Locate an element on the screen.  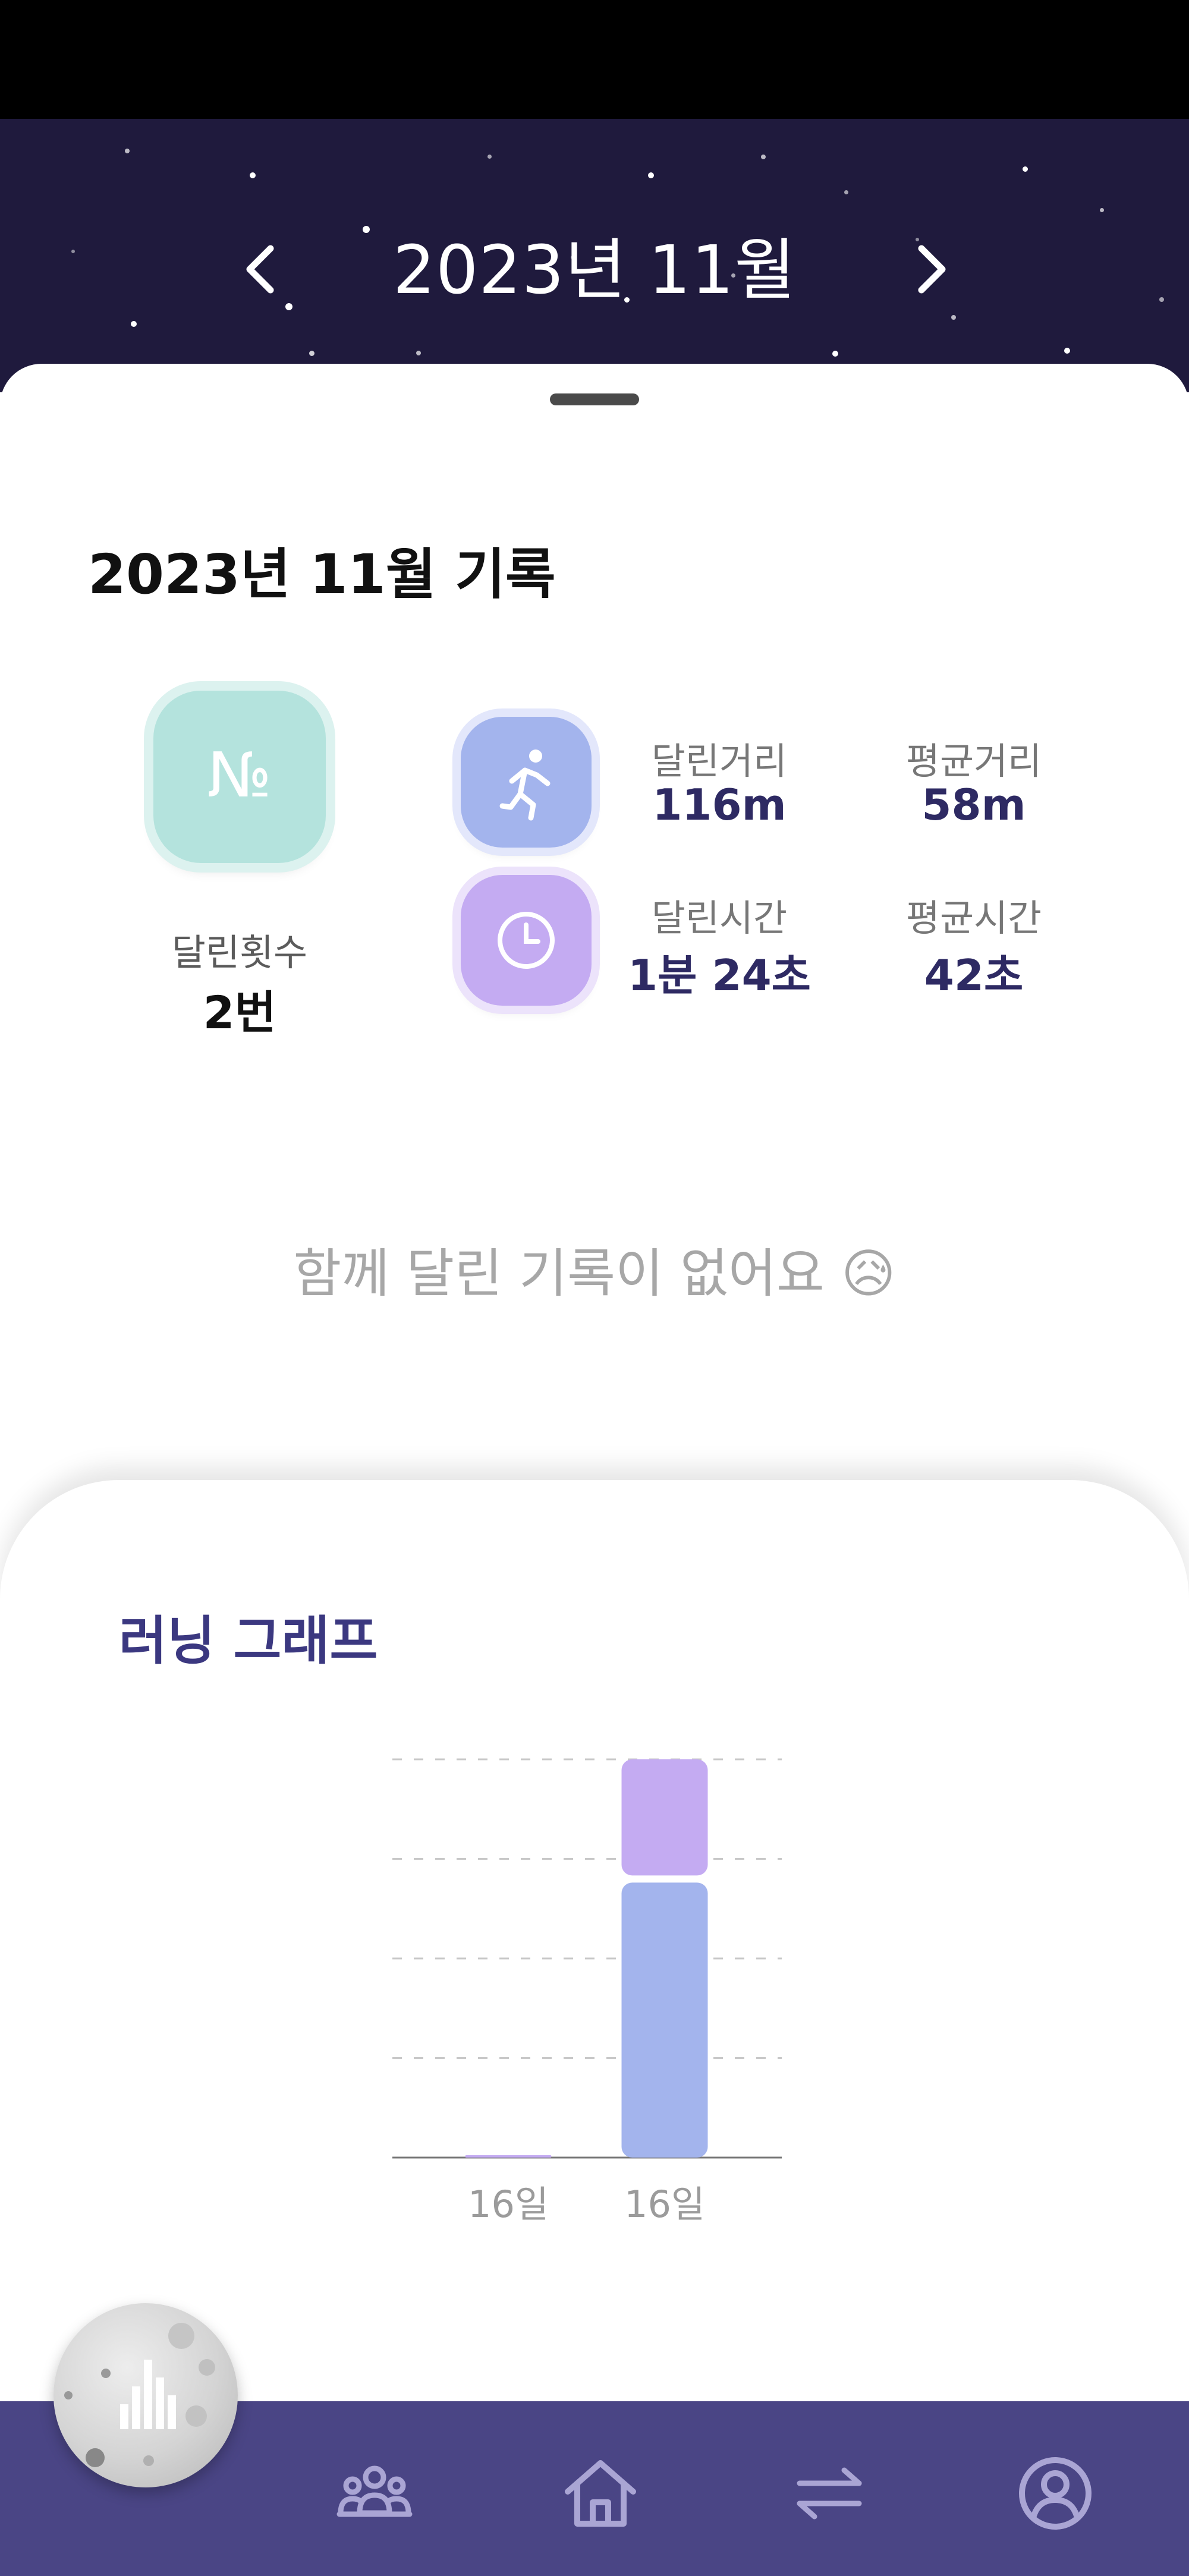
group-icon is located at coordinates (374, 2493).